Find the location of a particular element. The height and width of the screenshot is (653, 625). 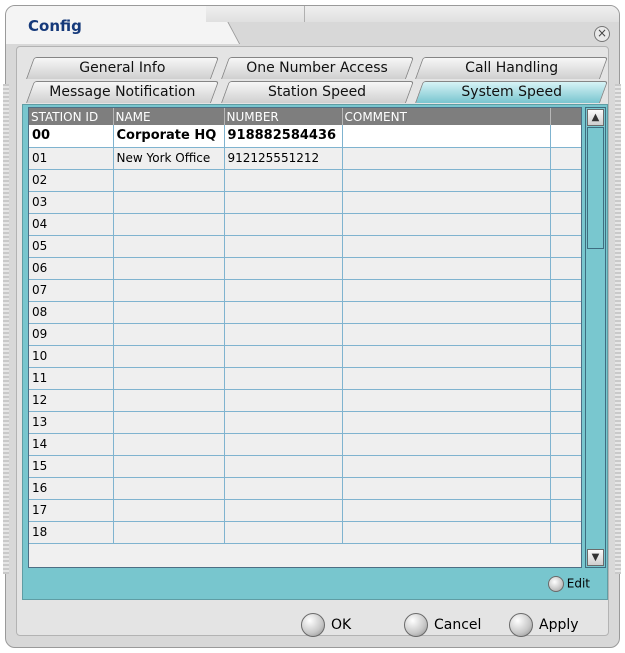

table-row: 01 New York Office 912125551212 is located at coordinates (305, 158).